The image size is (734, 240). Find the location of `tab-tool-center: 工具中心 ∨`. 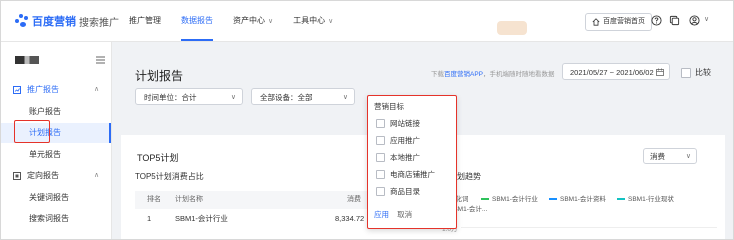

tab-tool-center: 工具中心 ∨ is located at coordinates (313, 21).